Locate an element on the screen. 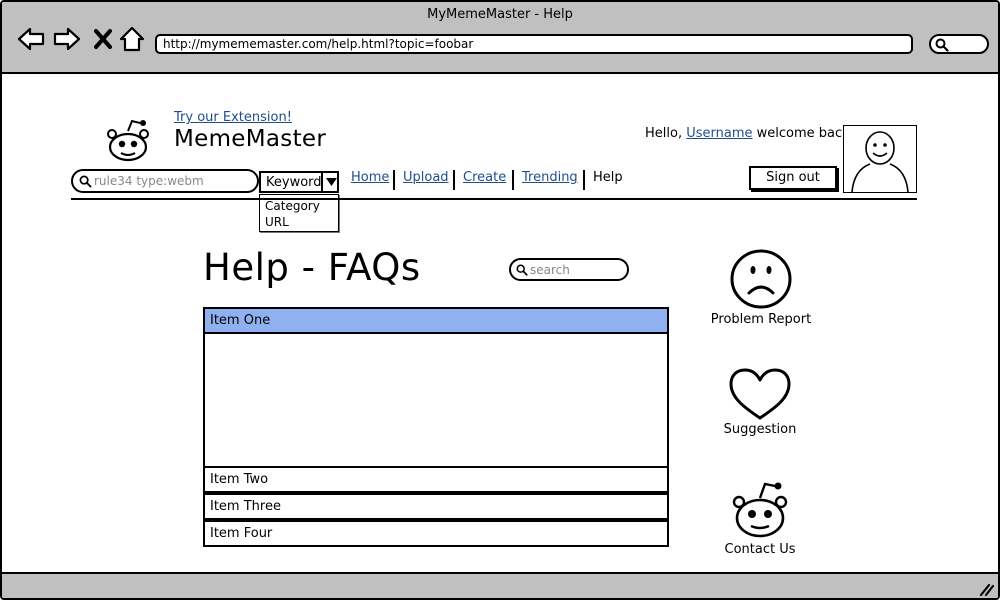 Image resolution: width=1000 pixels, height=600 pixels. resize-grip-icon is located at coordinates (986, 589).